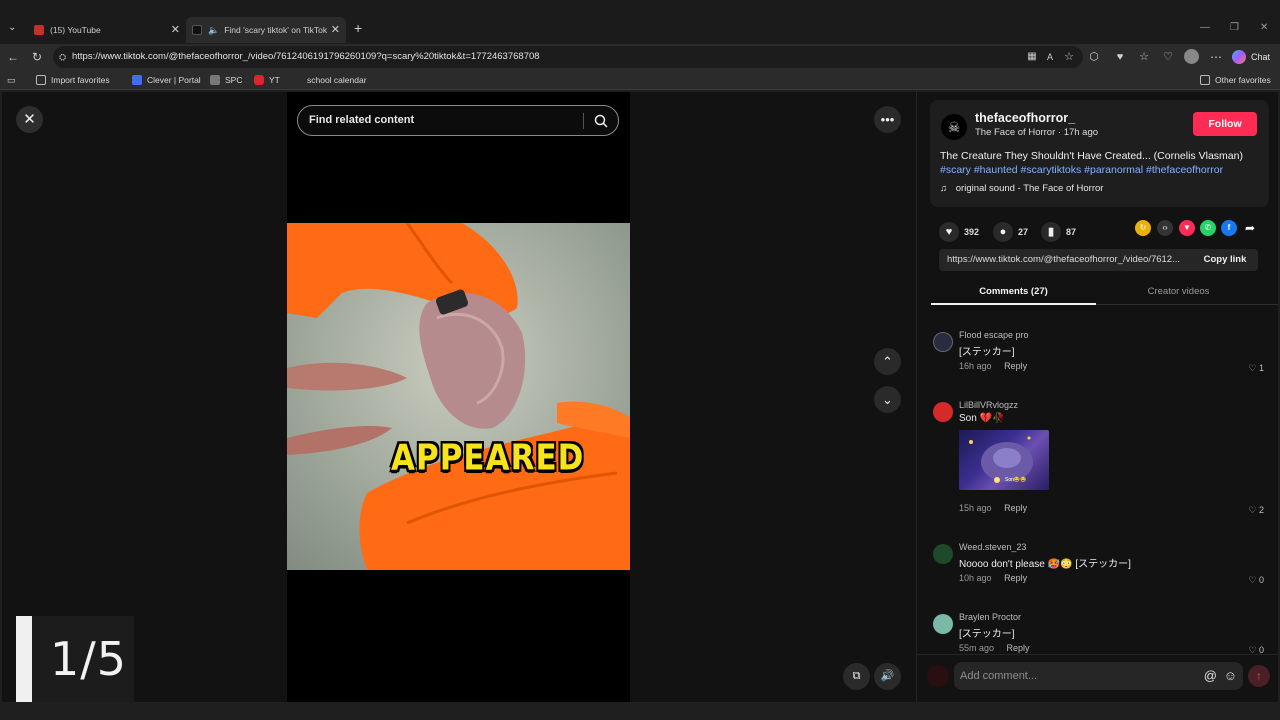 Image resolution: width=1280 pixels, height=720 pixels. I want to click on minimize-icon: —, so click(1205, 27).